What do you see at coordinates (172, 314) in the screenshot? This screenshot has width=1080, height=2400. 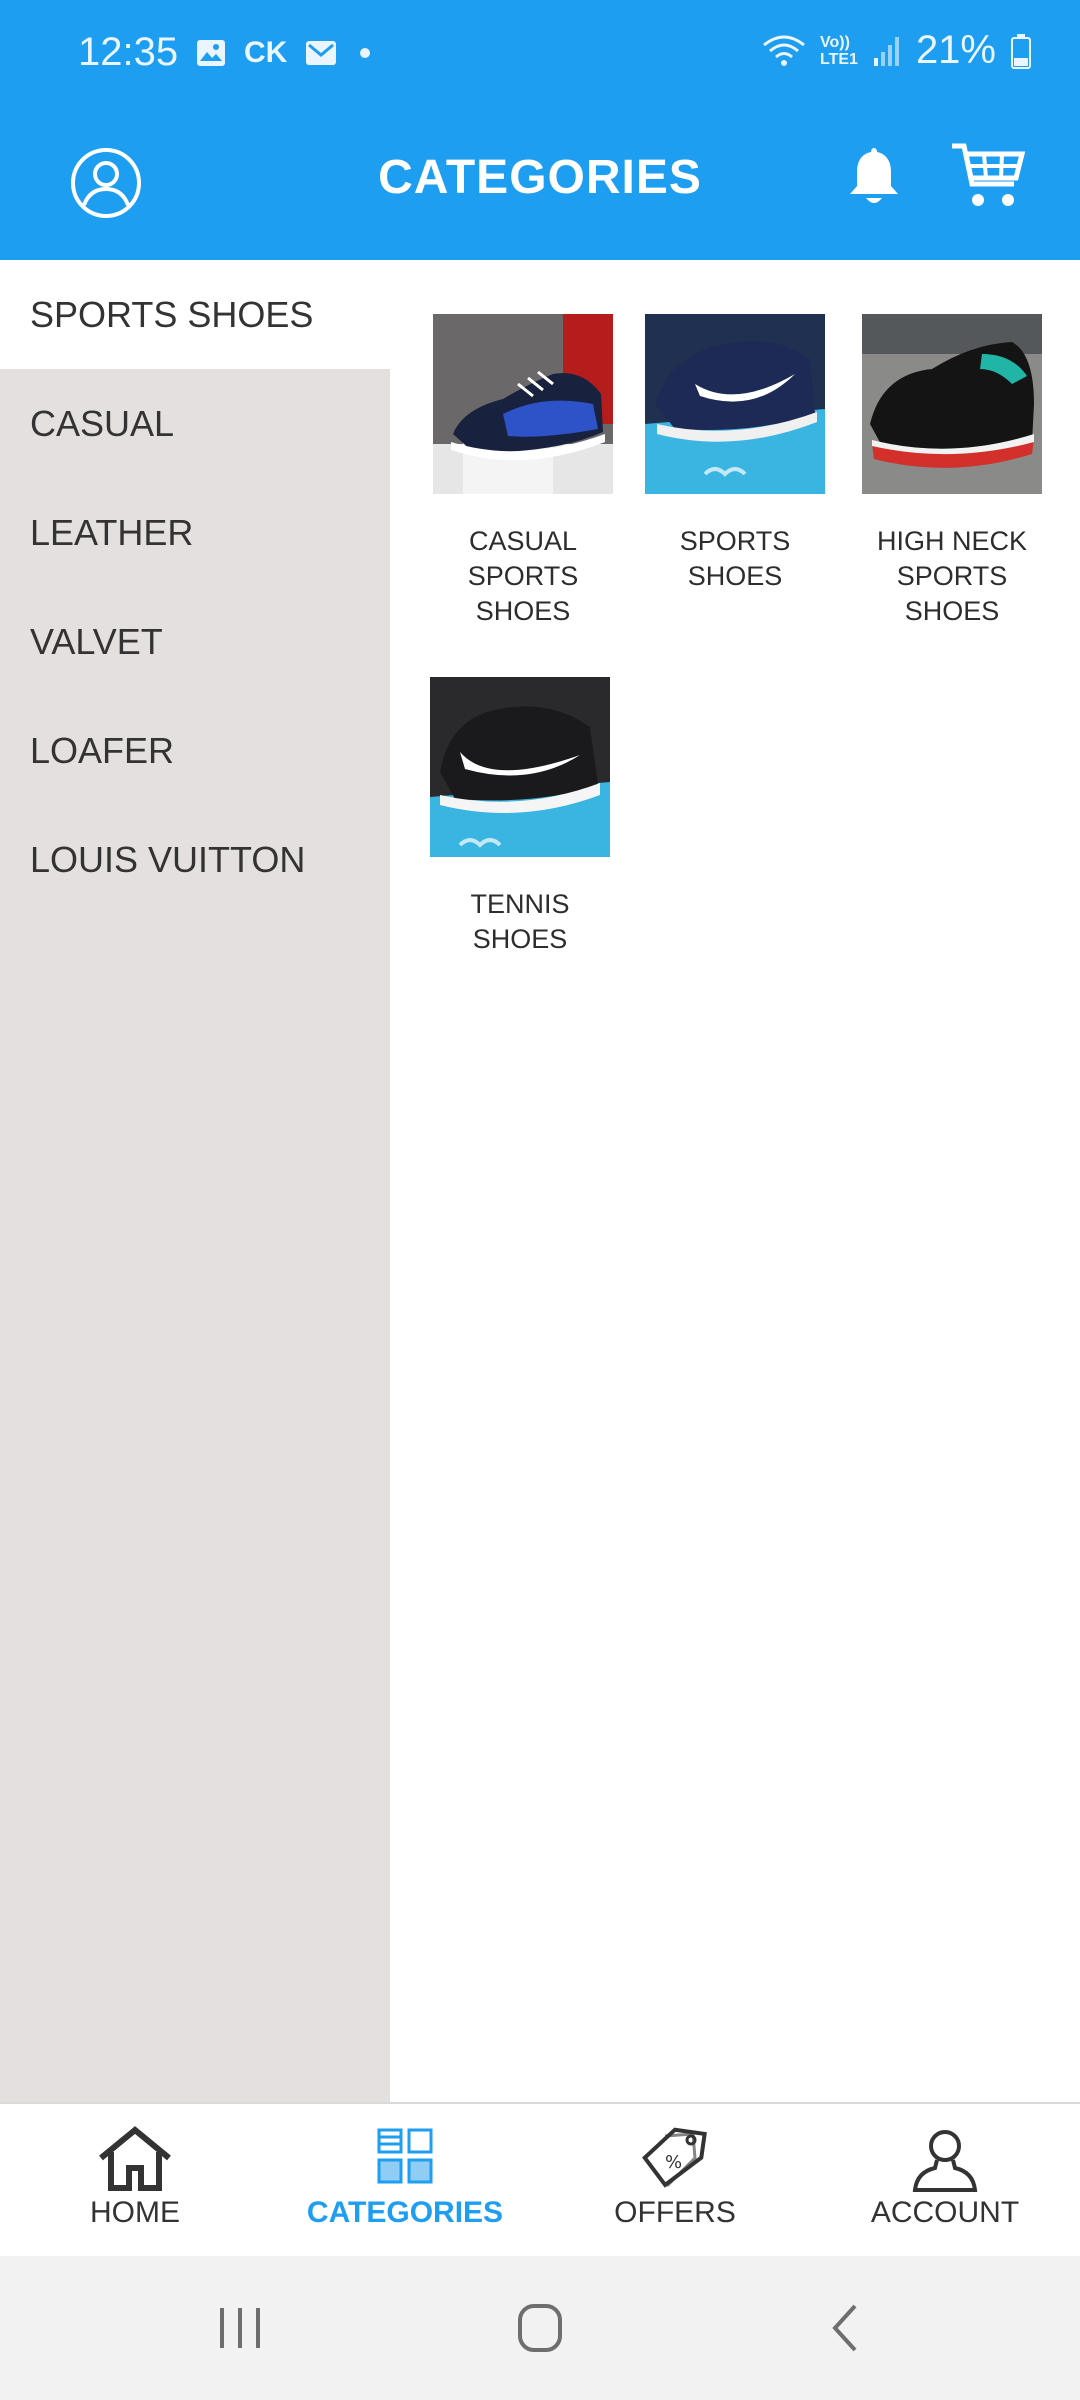 I see `sidebar-item-label: SPORTS SHOES` at bounding box center [172, 314].